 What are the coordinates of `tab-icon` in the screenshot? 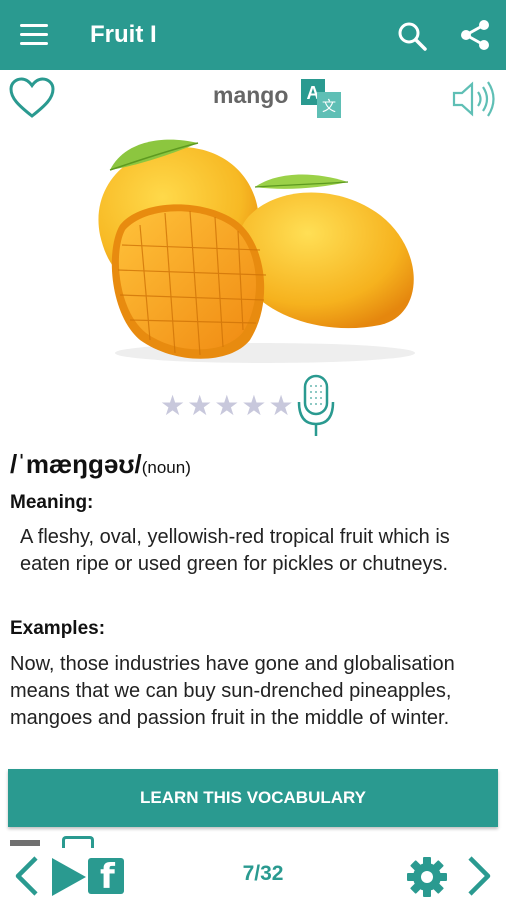 It's located at (78, 842).